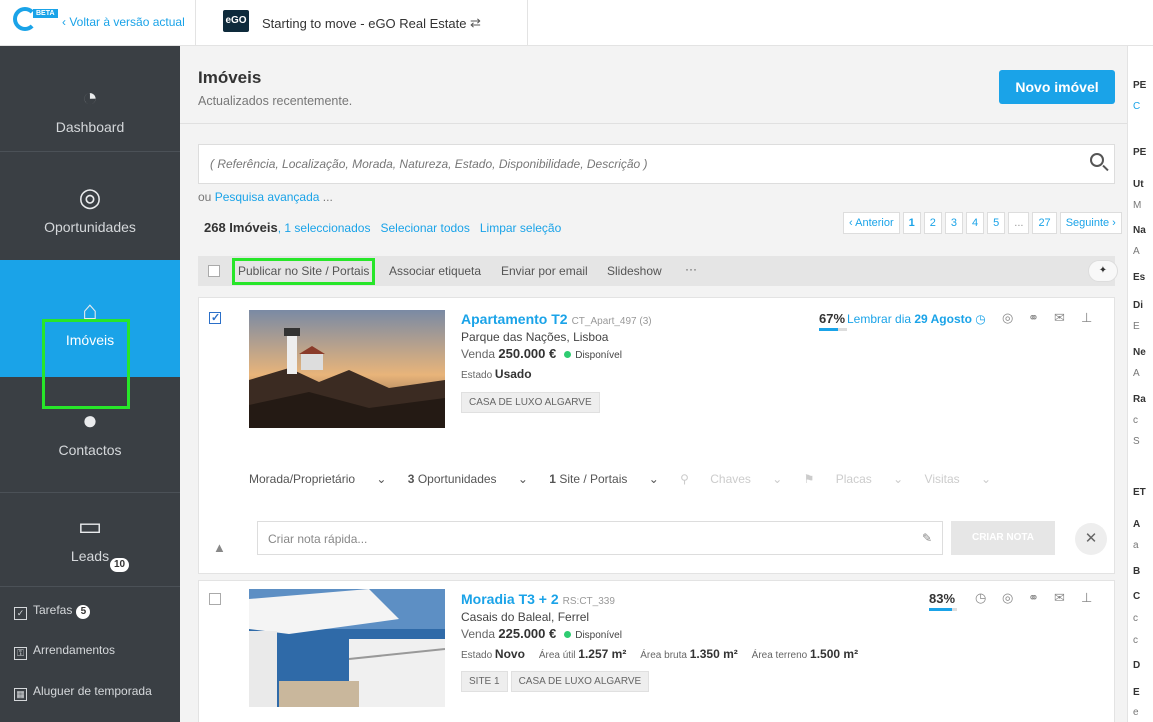 The width and height of the screenshot is (1153, 722). I want to click on filter-value: a, so click(1136, 545).